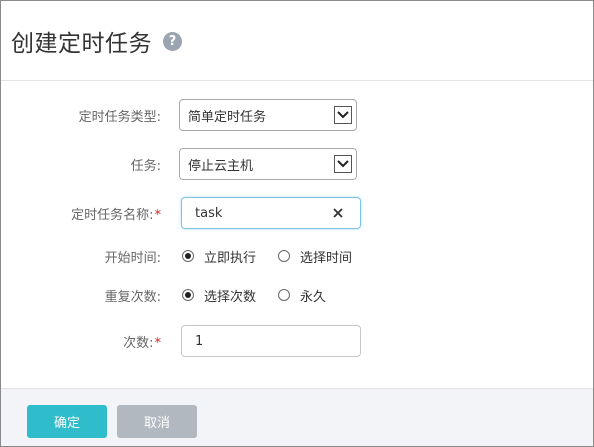 The image size is (594, 447). What do you see at coordinates (81, 43) in the screenshot?
I see `dialog-title: 创建定时任务` at bounding box center [81, 43].